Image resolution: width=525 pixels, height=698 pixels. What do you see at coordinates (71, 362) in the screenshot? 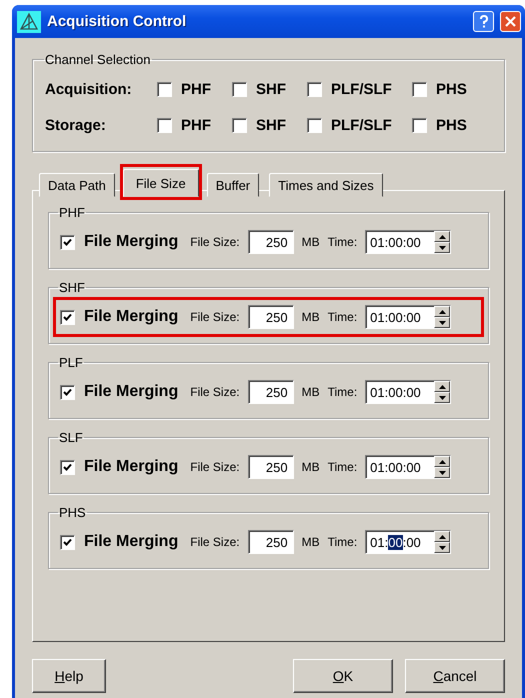
I see `group-label: PLF` at bounding box center [71, 362].